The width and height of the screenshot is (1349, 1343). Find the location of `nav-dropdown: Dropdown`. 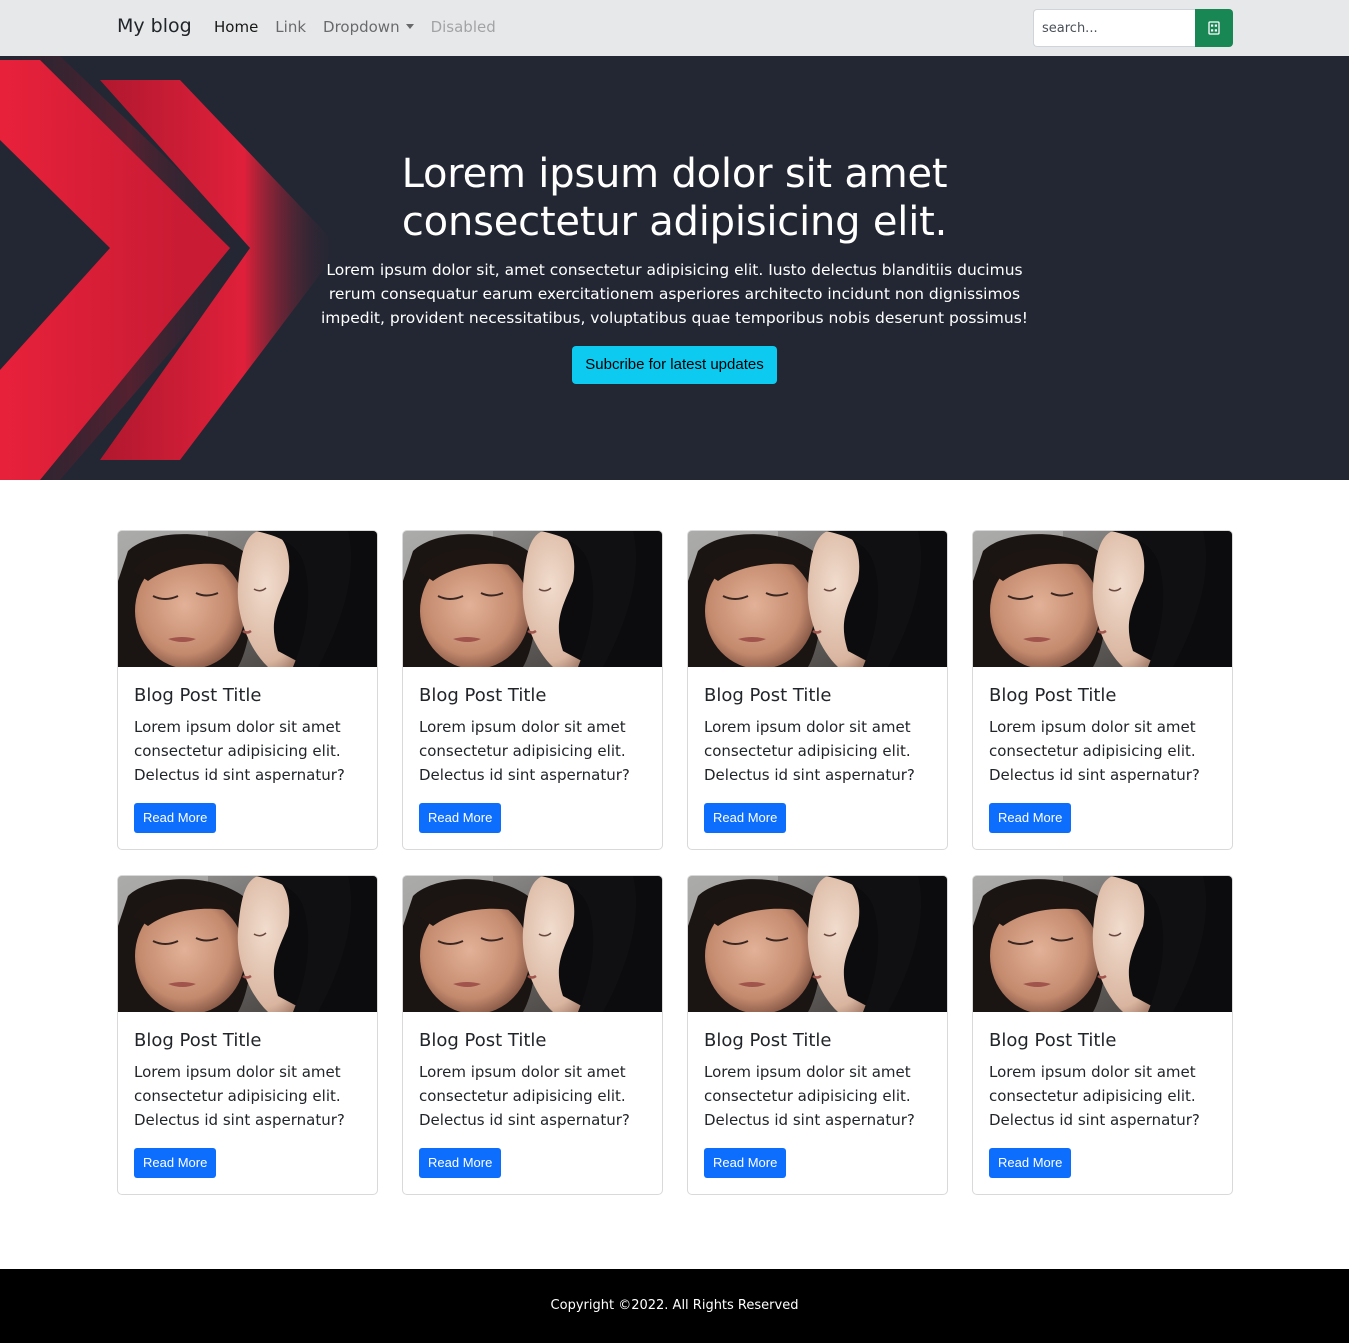

nav-dropdown: Dropdown is located at coordinates (368, 27).